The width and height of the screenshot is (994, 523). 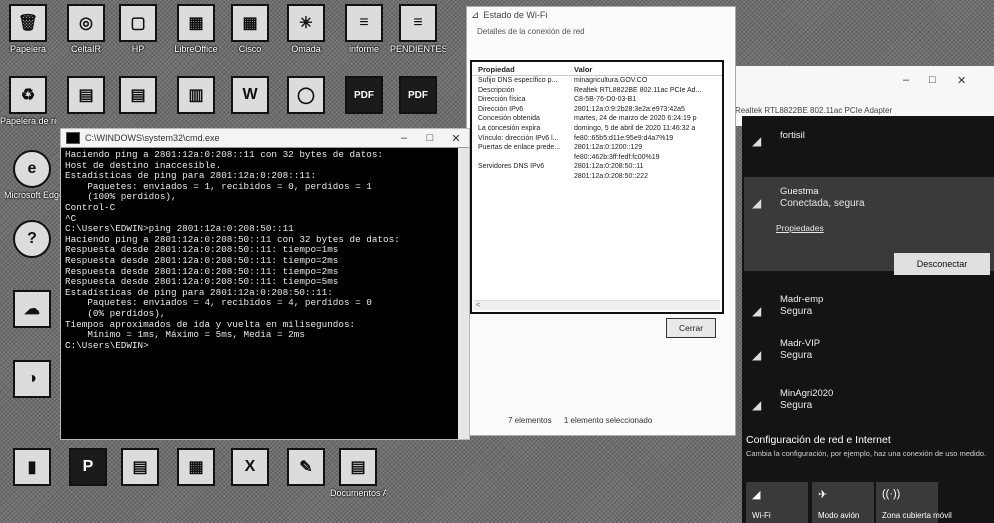 I want to click on folder-icon: ▤, so click(x=358, y=467).